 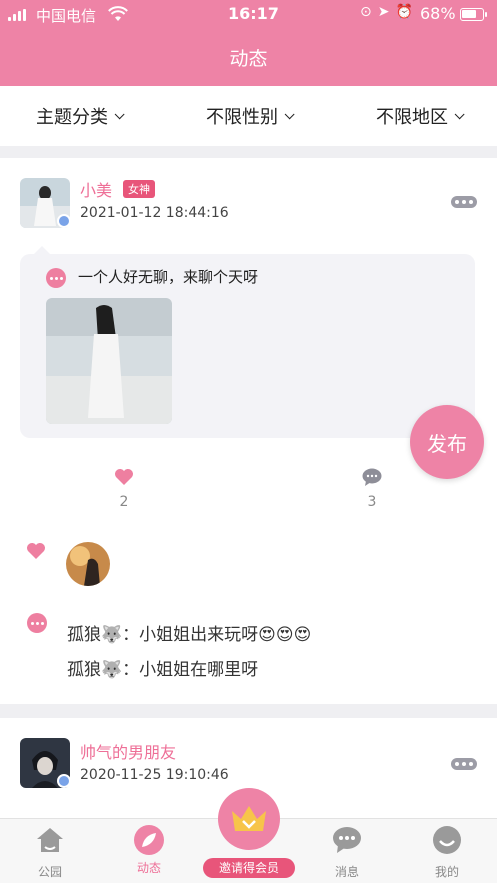 I want to click on comment-text: 小姐姐出来玩呀😍😍😍, so click(x=225, y=635).